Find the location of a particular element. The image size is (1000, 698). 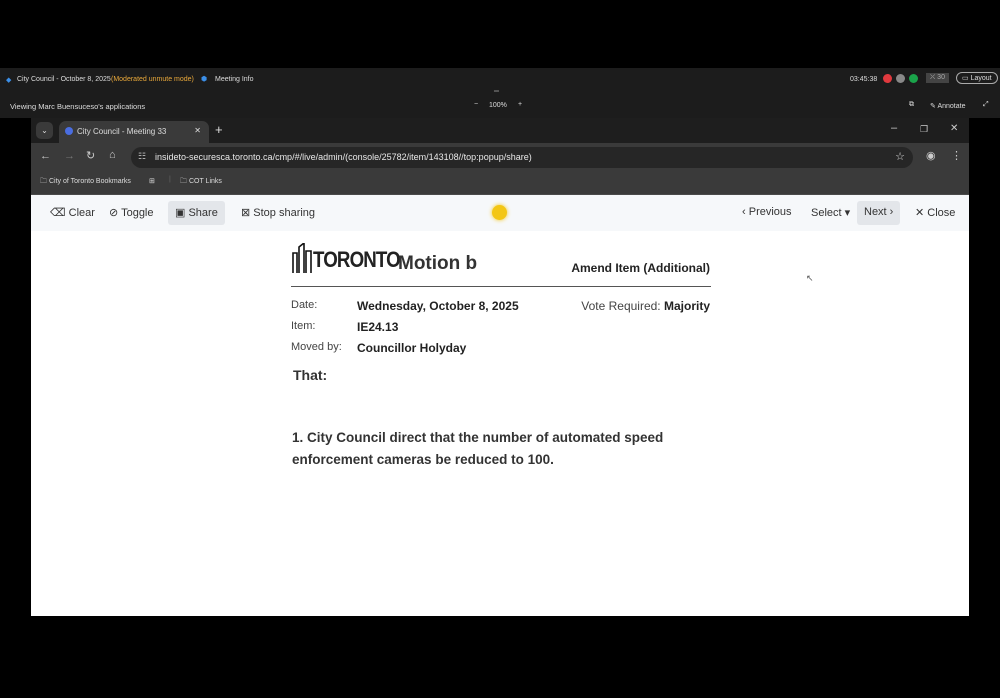

favicon-icon is located at coordinates (69, 131).